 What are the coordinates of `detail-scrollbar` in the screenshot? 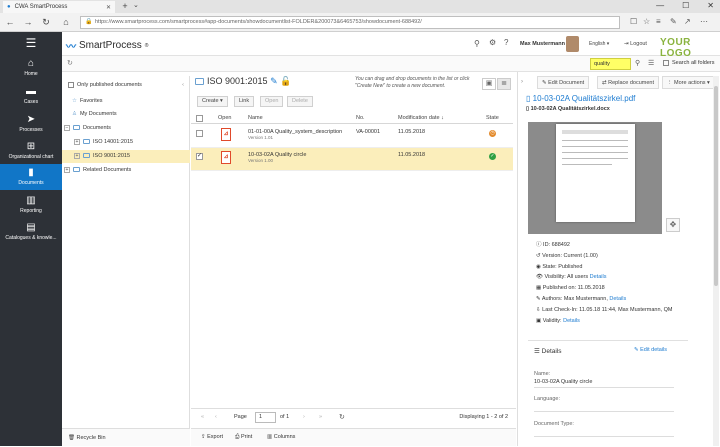 It's located at (716, 261).